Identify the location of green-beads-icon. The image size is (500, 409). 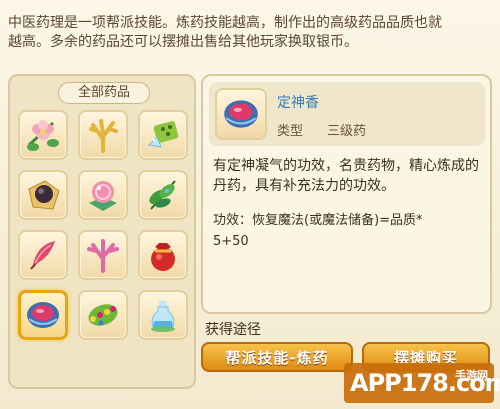
(103, 315).